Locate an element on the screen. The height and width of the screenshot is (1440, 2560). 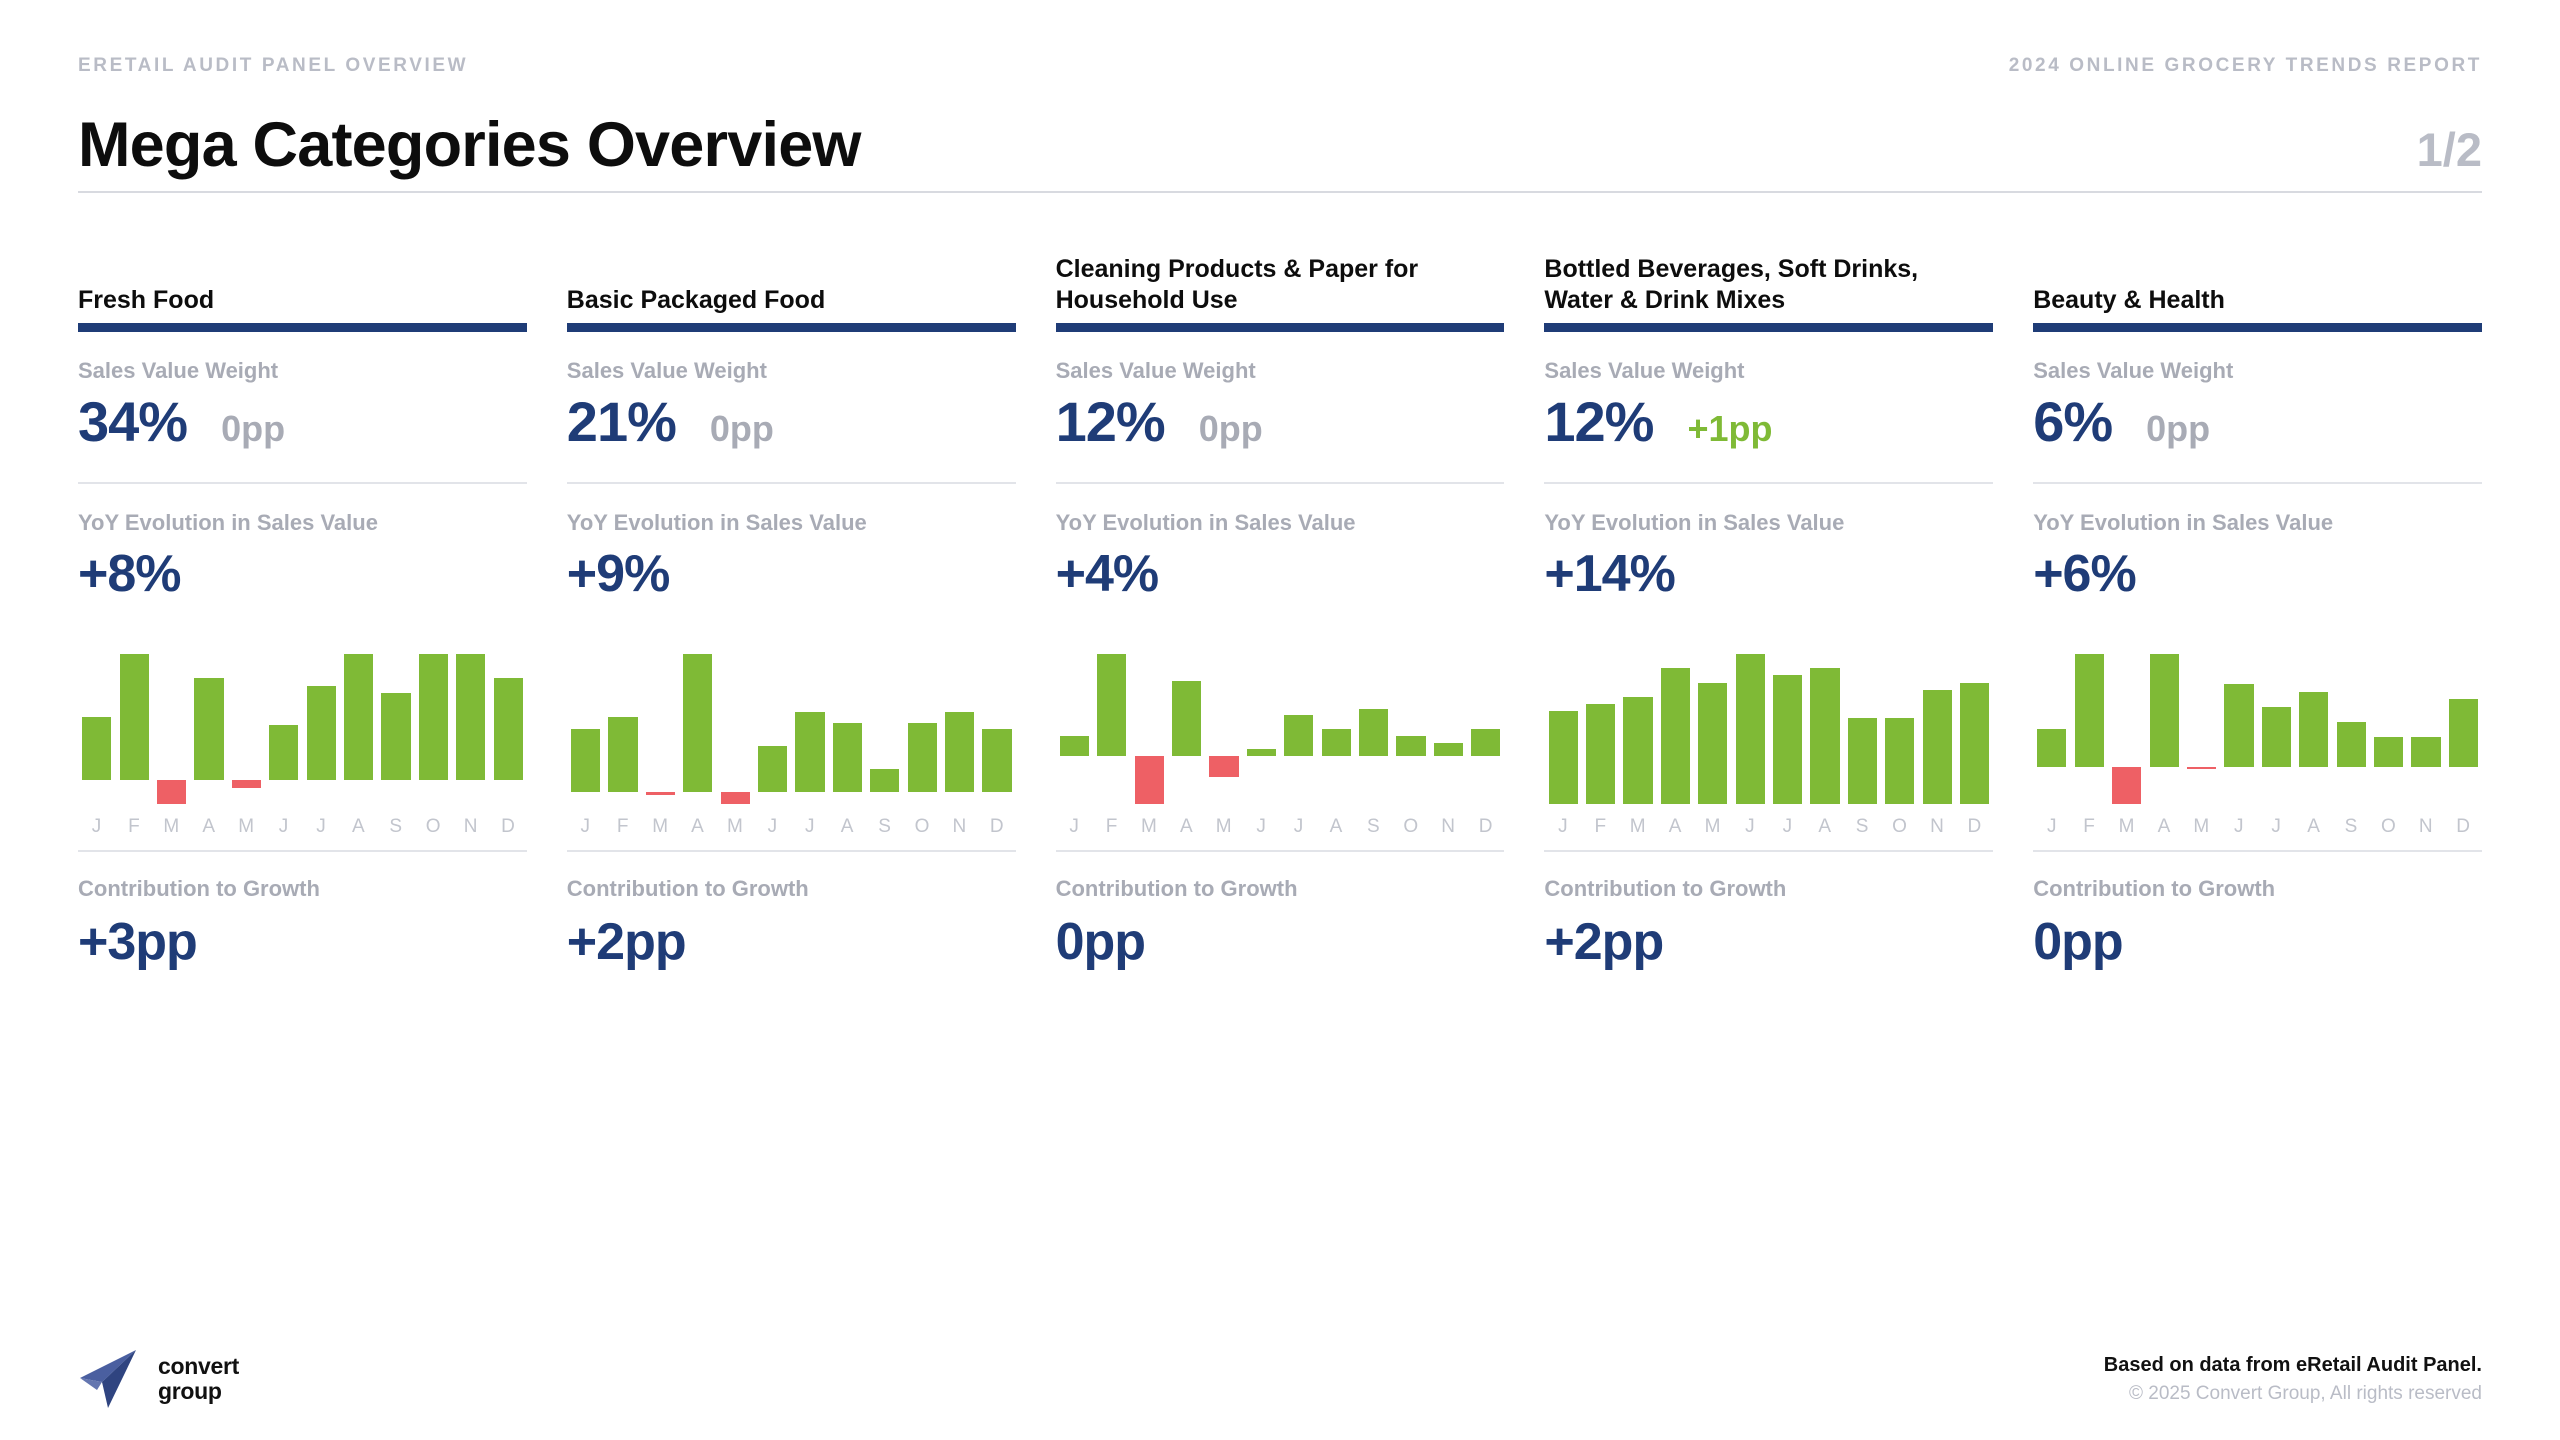
page-title: Mega Categories Overview is located at coordinates (469, 145).